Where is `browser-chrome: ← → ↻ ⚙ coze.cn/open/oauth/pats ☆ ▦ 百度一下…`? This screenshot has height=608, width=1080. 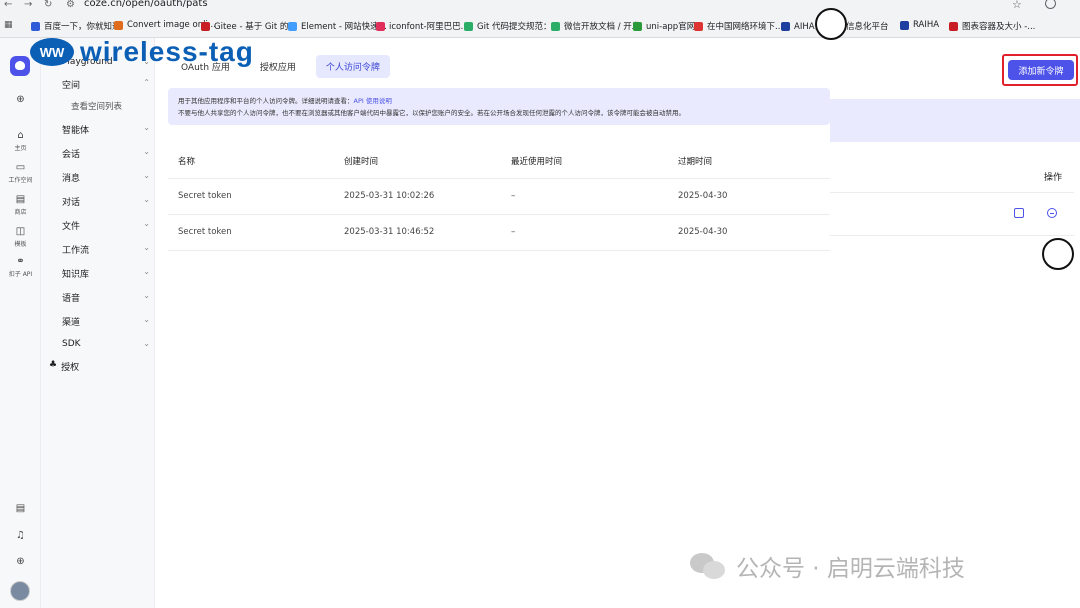 browser-chrome: ← → ↻ ⚙ coze.cn/open/oauth/pats ☆ ▦ 百度一下… is located at coordinates (540, 19).